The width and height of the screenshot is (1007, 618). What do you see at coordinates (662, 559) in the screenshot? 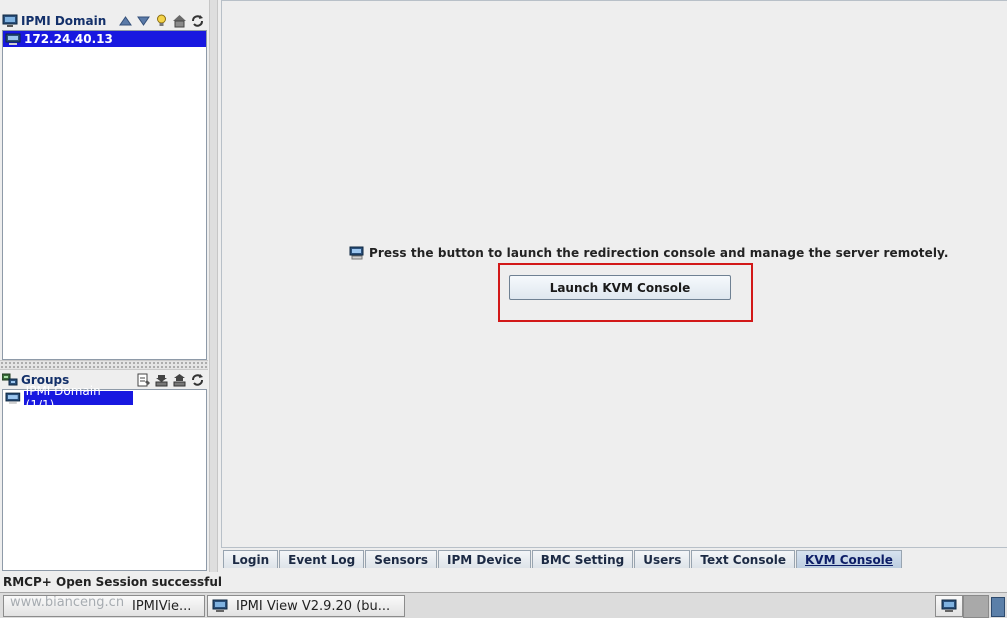
I see `tab-users: Users` at bounding box center [662, 559].